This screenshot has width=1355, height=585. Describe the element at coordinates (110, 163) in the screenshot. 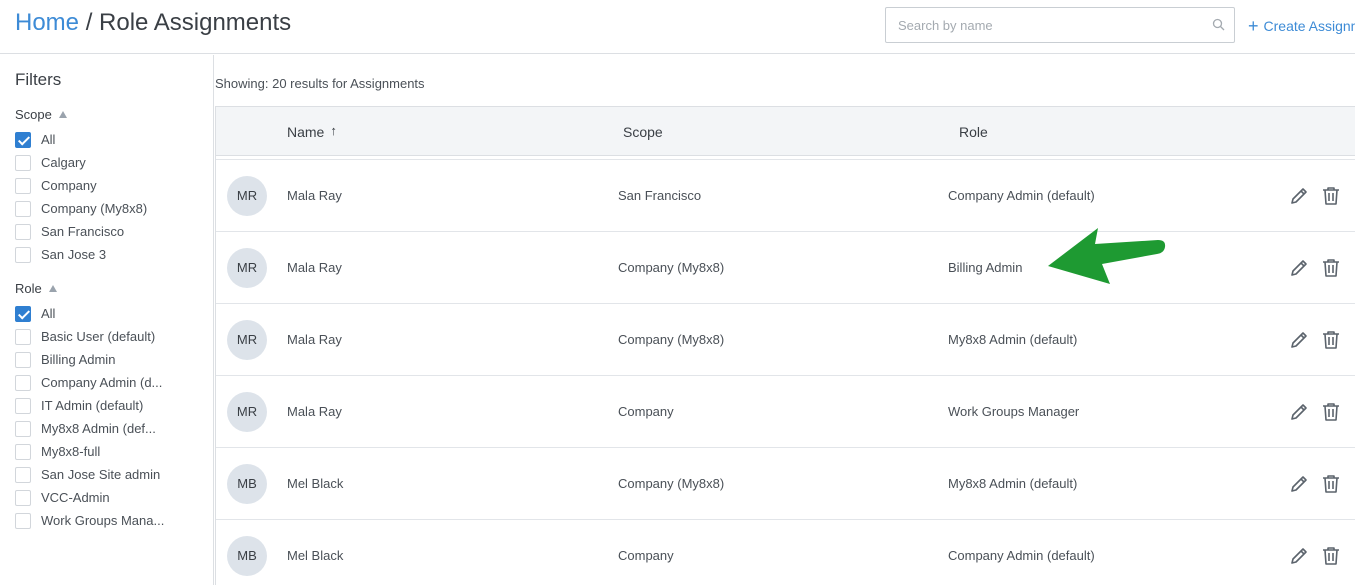

I see `scope-option-calgary: Calgary` at that location.